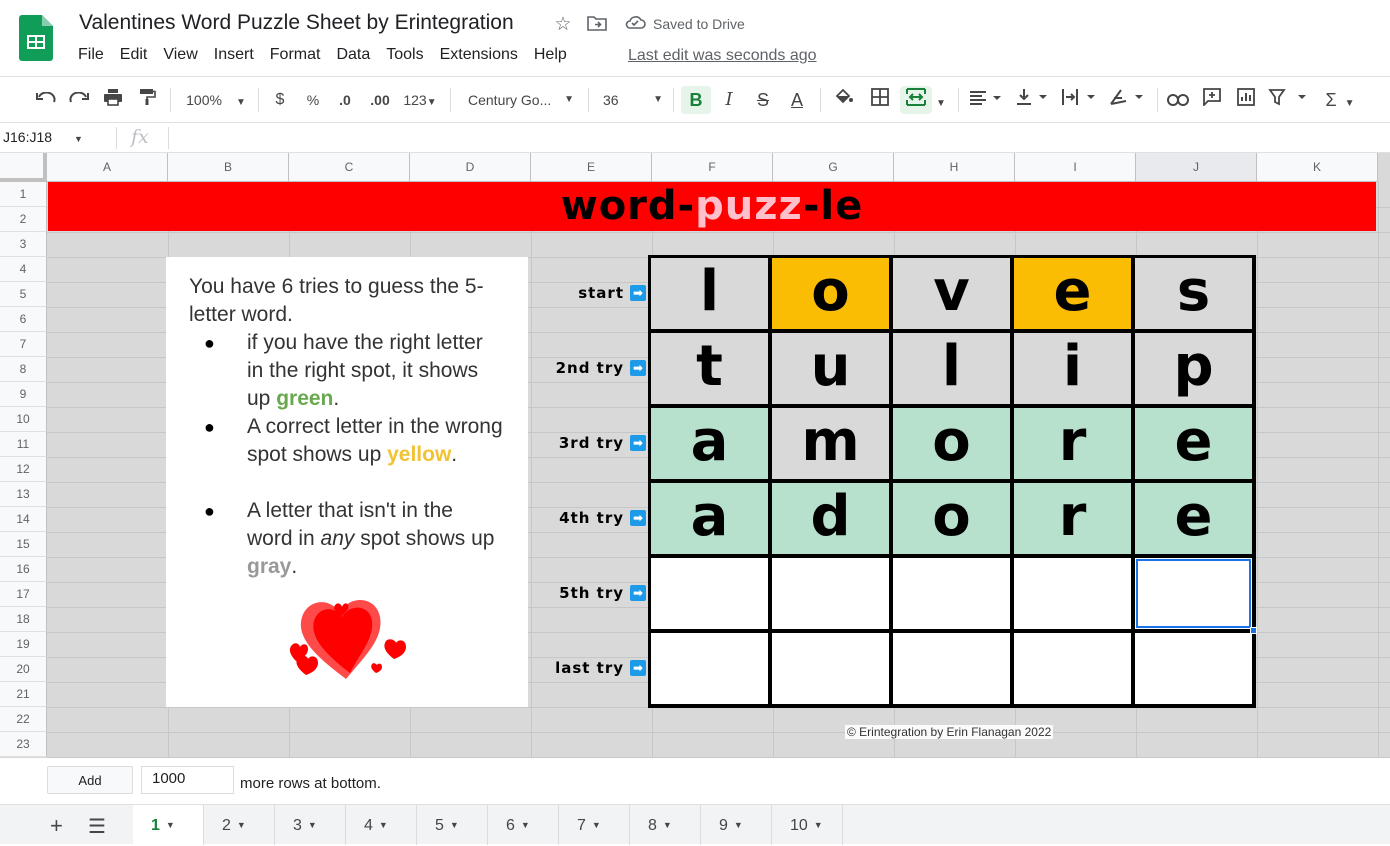  I want to click on menu-tools: Tools, so click(404, 57).